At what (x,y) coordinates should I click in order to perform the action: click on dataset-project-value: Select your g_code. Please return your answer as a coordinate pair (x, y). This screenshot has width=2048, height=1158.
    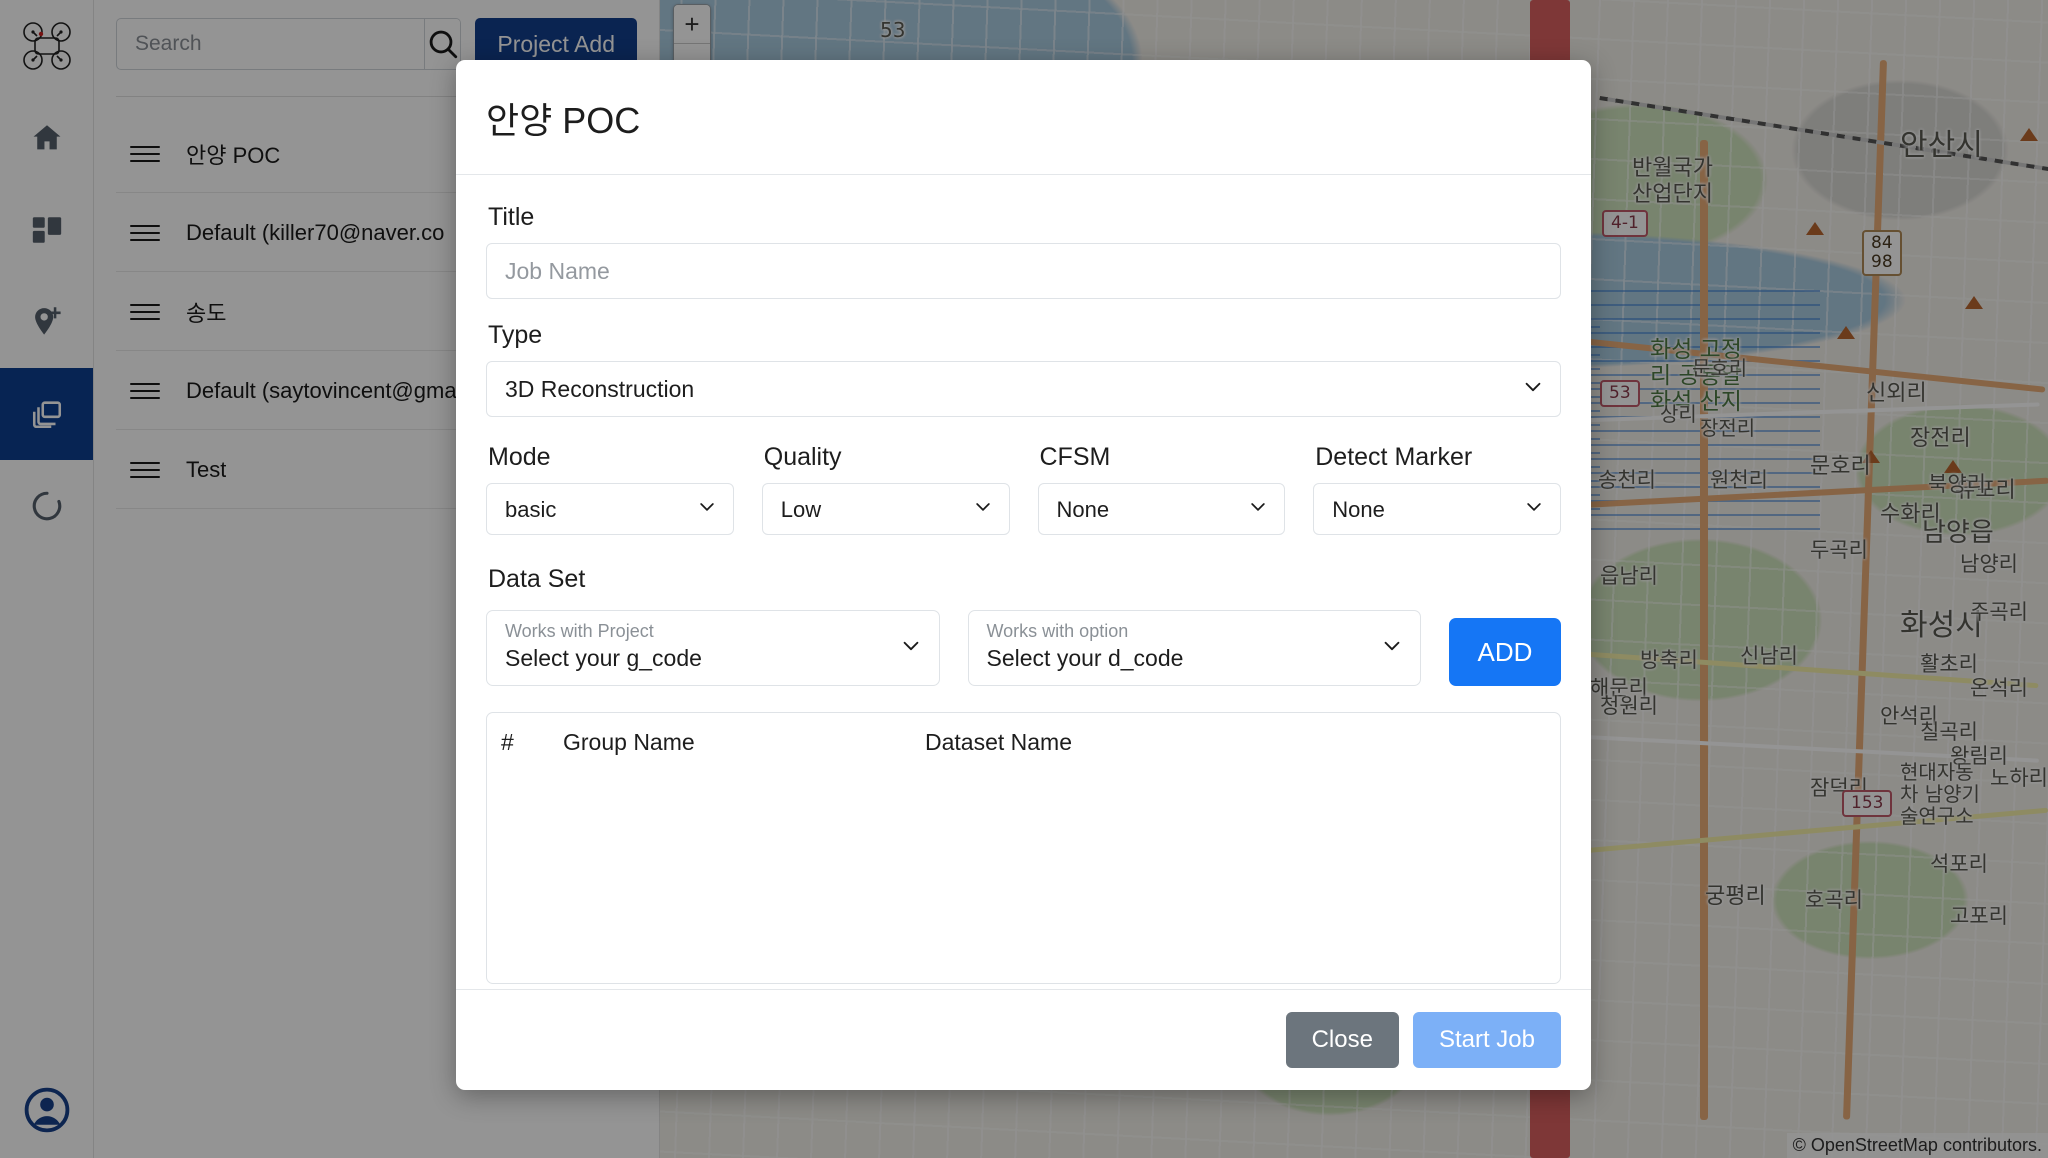
    Looking at the image, I should click on (603, 658).